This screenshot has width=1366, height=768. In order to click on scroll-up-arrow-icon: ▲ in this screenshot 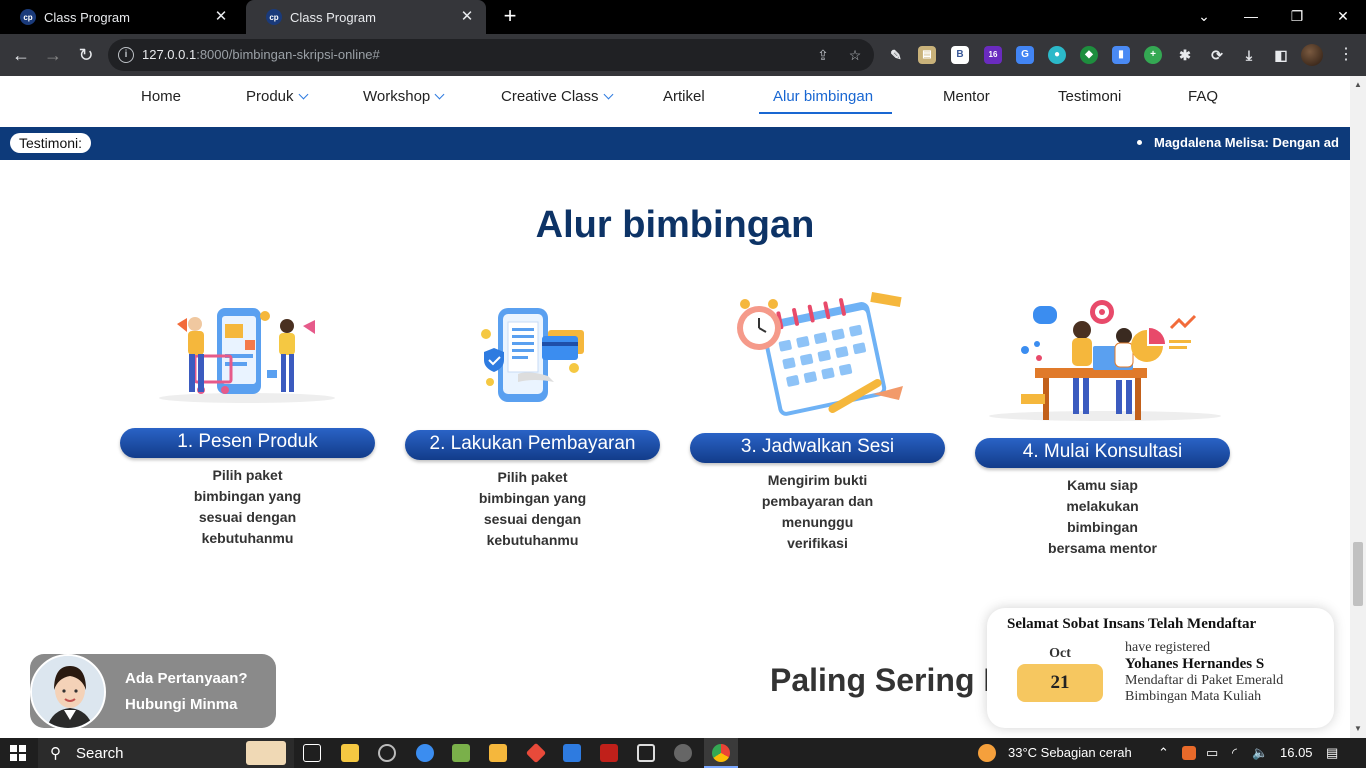, I will do `click(1358, 84)`.